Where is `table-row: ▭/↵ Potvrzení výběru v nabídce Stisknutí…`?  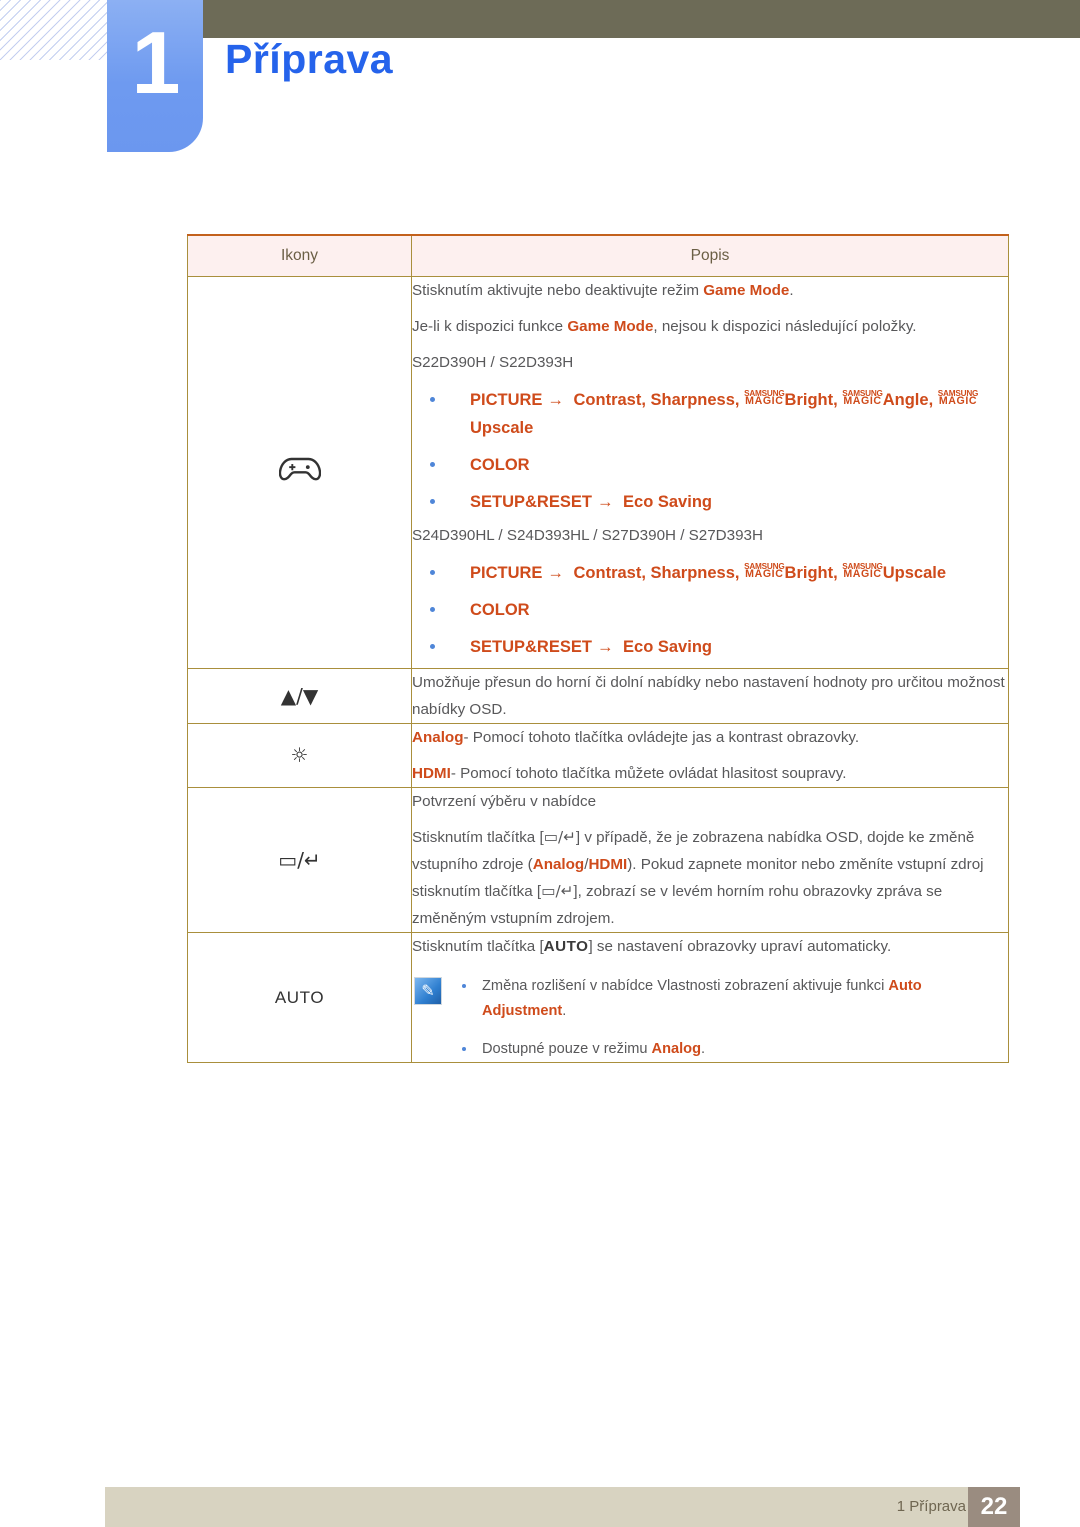 table-row: ▭/↵ Potvrzení výběru v nabídce Stisknutí… is located at coordinates (598, 859).